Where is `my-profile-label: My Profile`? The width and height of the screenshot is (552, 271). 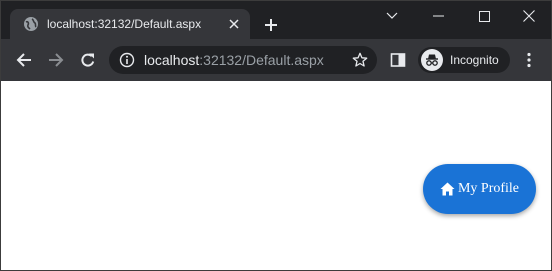 my-profile-label: My Profile is located at coordinates (488, 188).